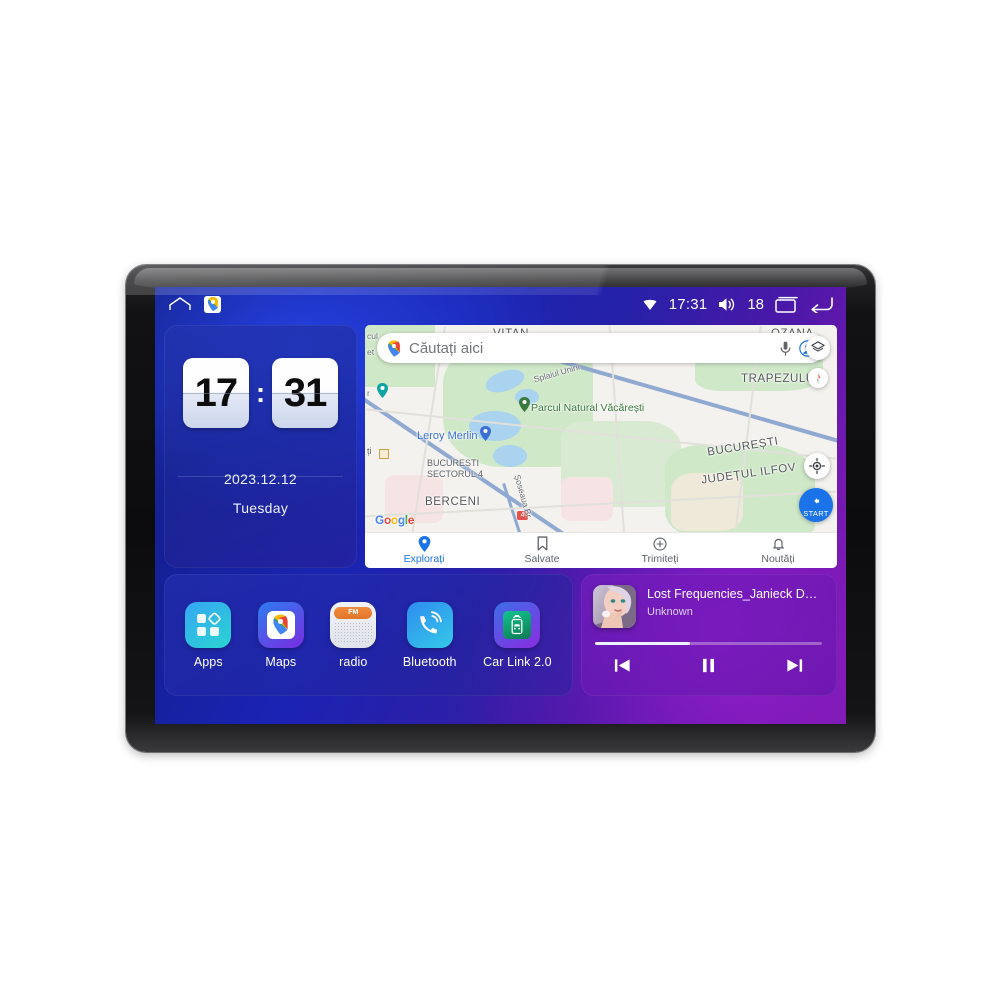 Image resolution: width=1000 pixels, height=1000 pixels. What do you see at coordinates (523, 496) in the screenshot?
I see `map-label: Șoseaua Br` at bounding box center [523, 496].